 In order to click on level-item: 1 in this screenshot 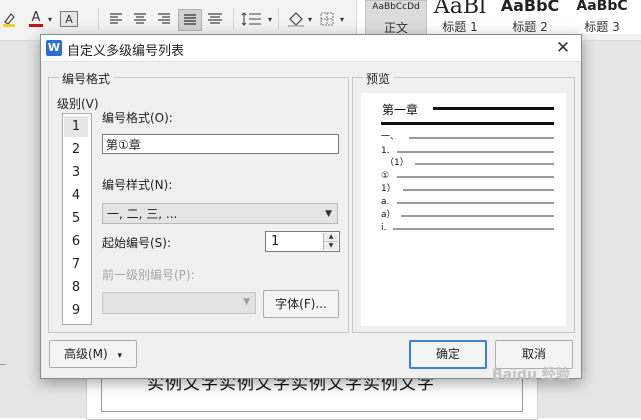, I will do `click(76, 126)`.